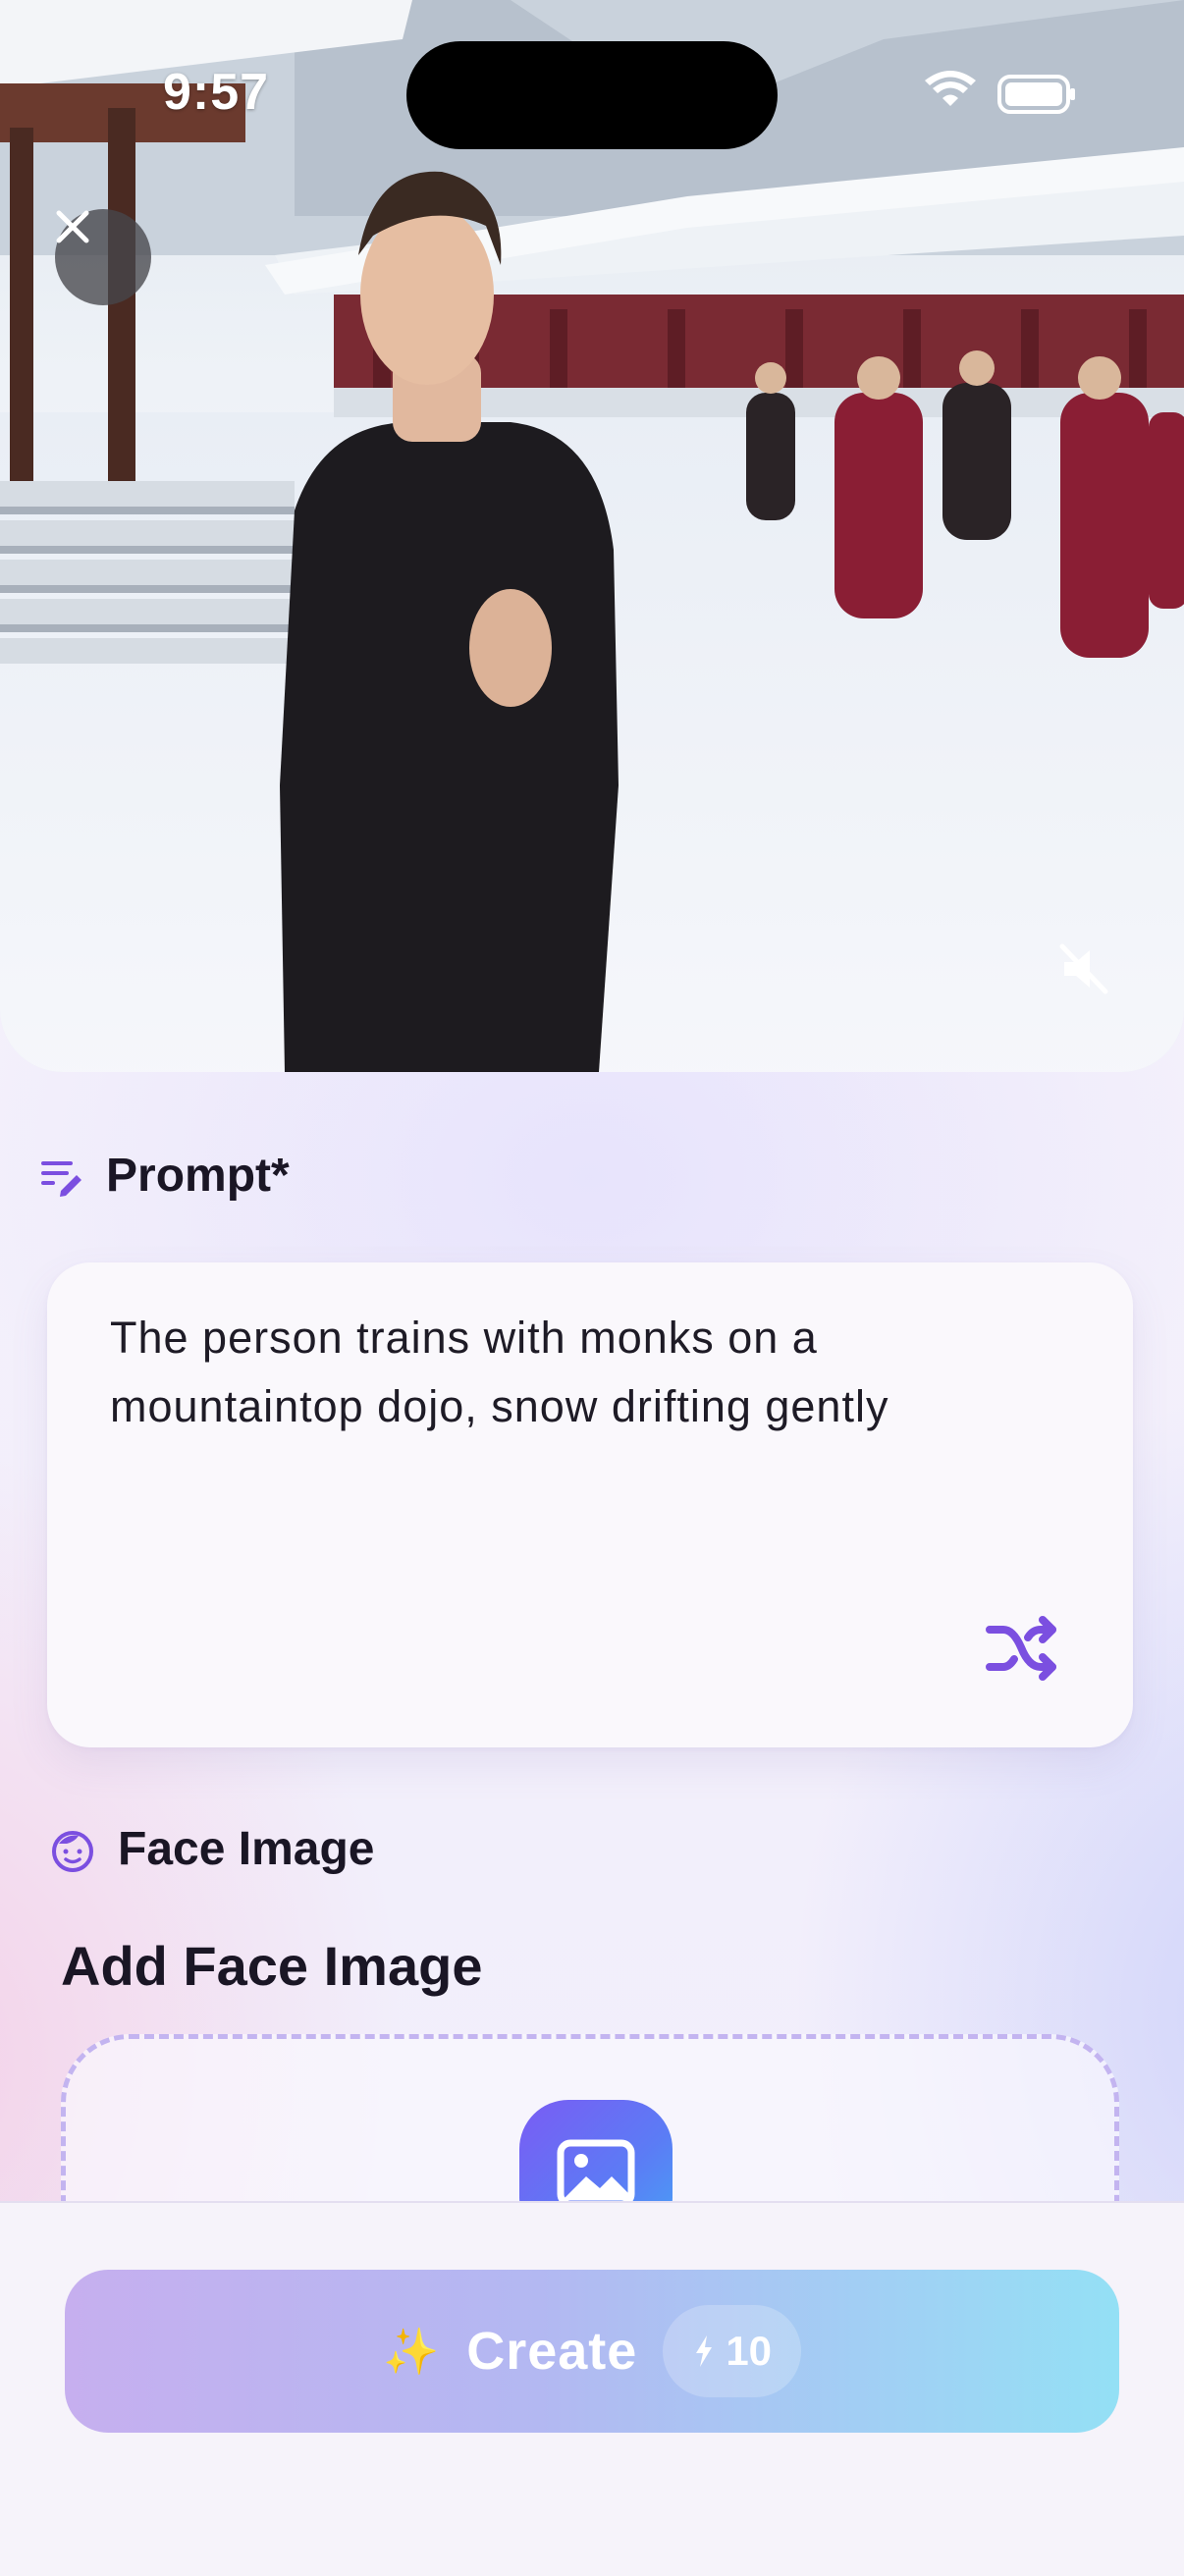 Image resolution: width=1184 pixels, height=2576 pixels. Describe the element at coordinates (61, 1178) in the screenshot. I see `prompt-edit-icon` at that location.